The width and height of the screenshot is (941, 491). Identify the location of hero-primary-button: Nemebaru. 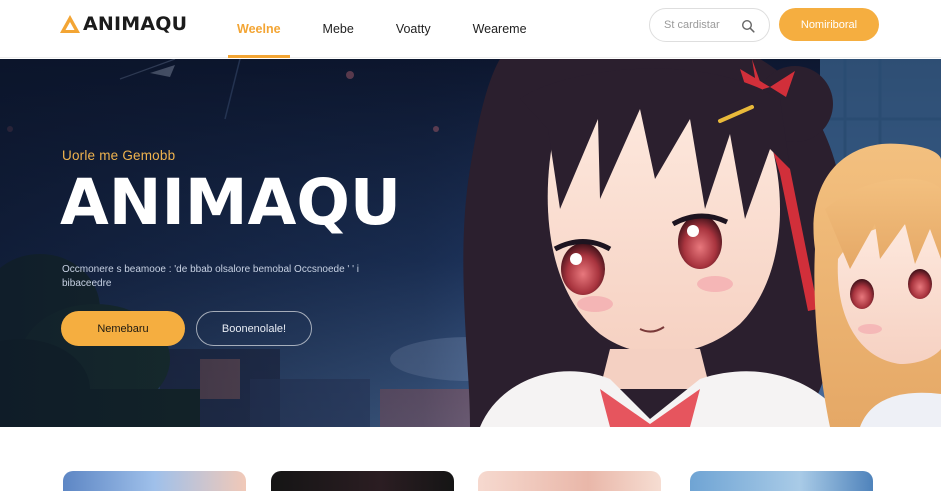
(123, 328).